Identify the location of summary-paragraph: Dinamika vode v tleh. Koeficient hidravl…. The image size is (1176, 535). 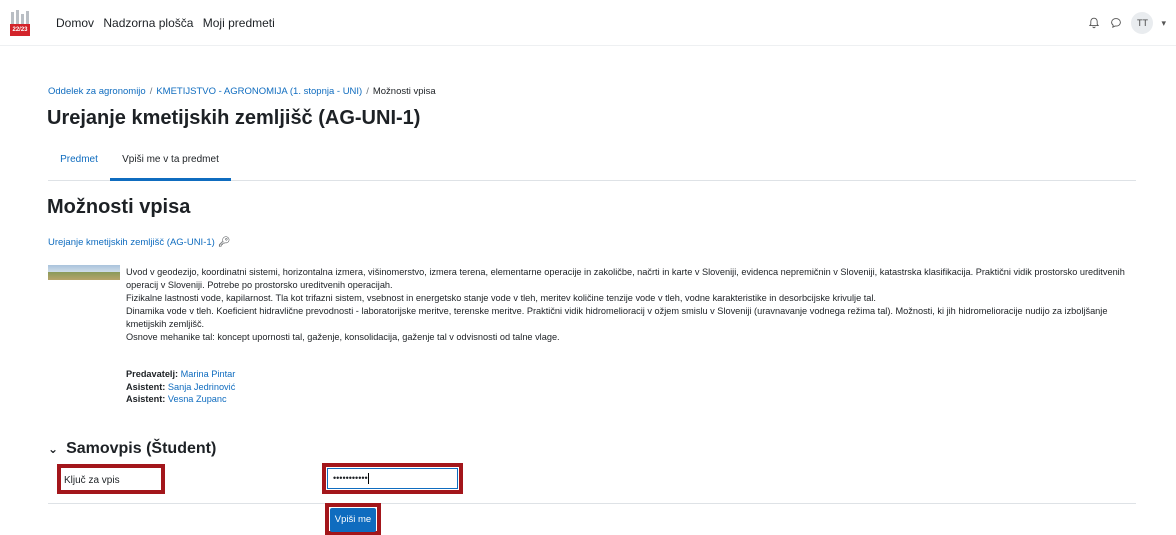
(617, 317).